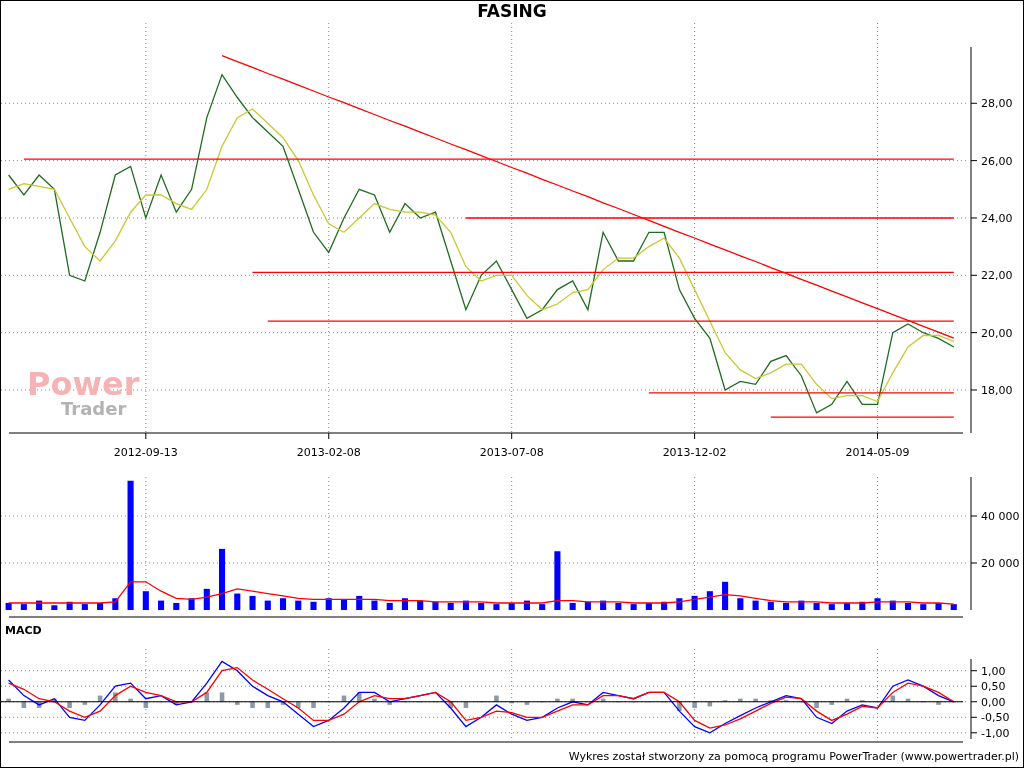 This screenshot has width=1024, height=768. I want to click on footer-credit: Wykres został stworzony za pomocą programu PowerTrader (www.powertrader.pl), so click(793, 756).